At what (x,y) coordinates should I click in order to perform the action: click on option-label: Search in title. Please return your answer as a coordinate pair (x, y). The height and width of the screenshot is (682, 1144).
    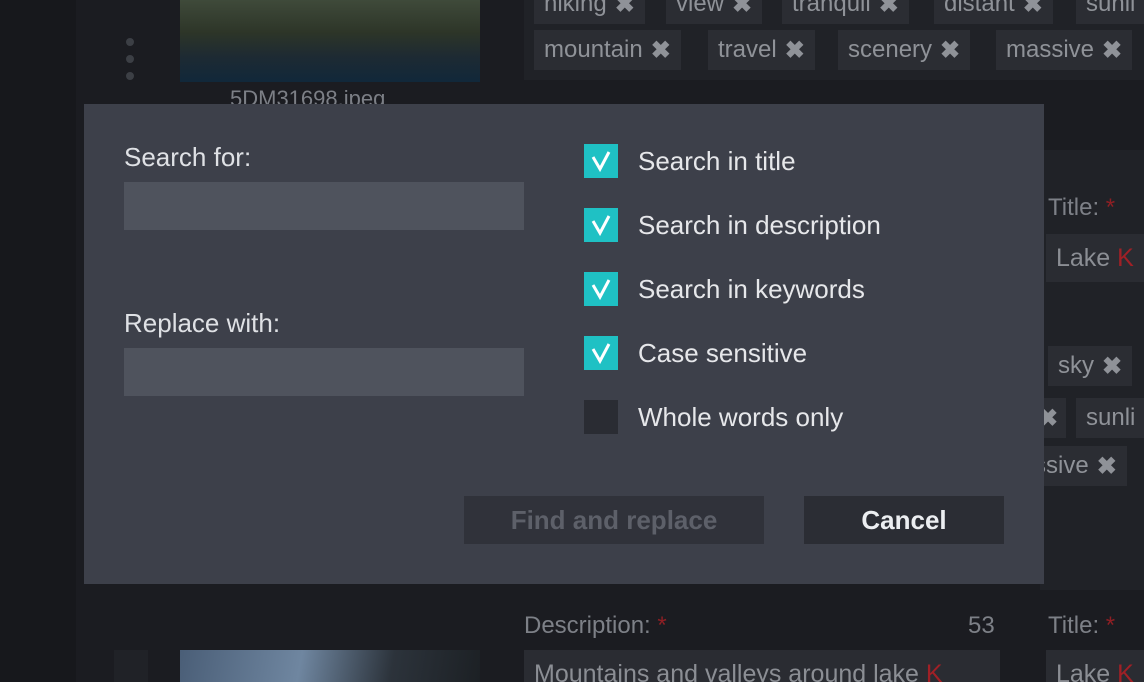
    Looking at the image, I should click on (717, 160).